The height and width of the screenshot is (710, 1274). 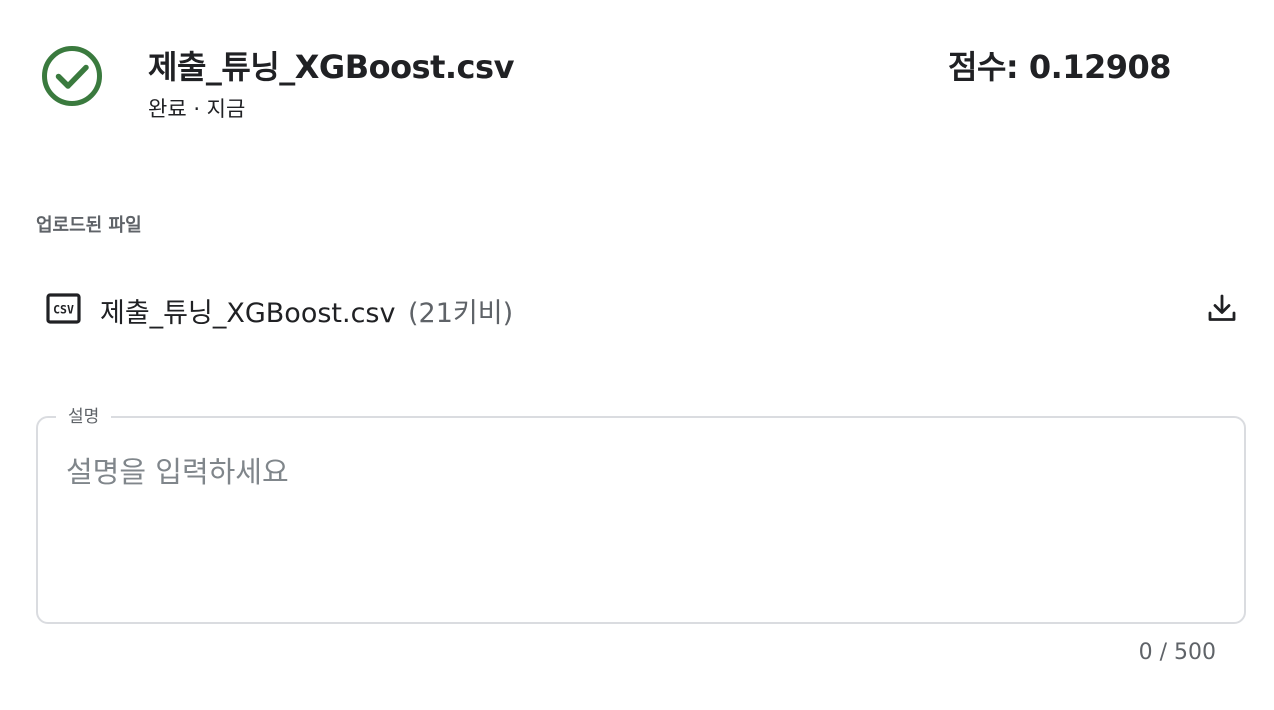 I want to click on uploaded-file-size: (21키비), so click(x=461, y=313).